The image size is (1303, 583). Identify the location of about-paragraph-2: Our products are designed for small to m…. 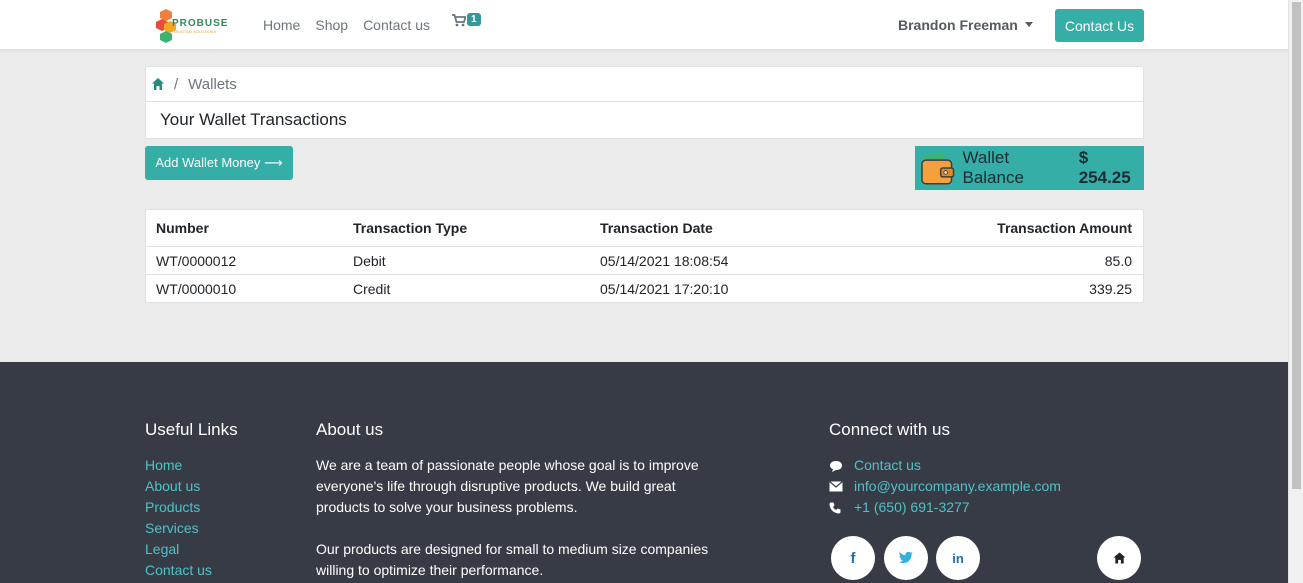
(512, 559).